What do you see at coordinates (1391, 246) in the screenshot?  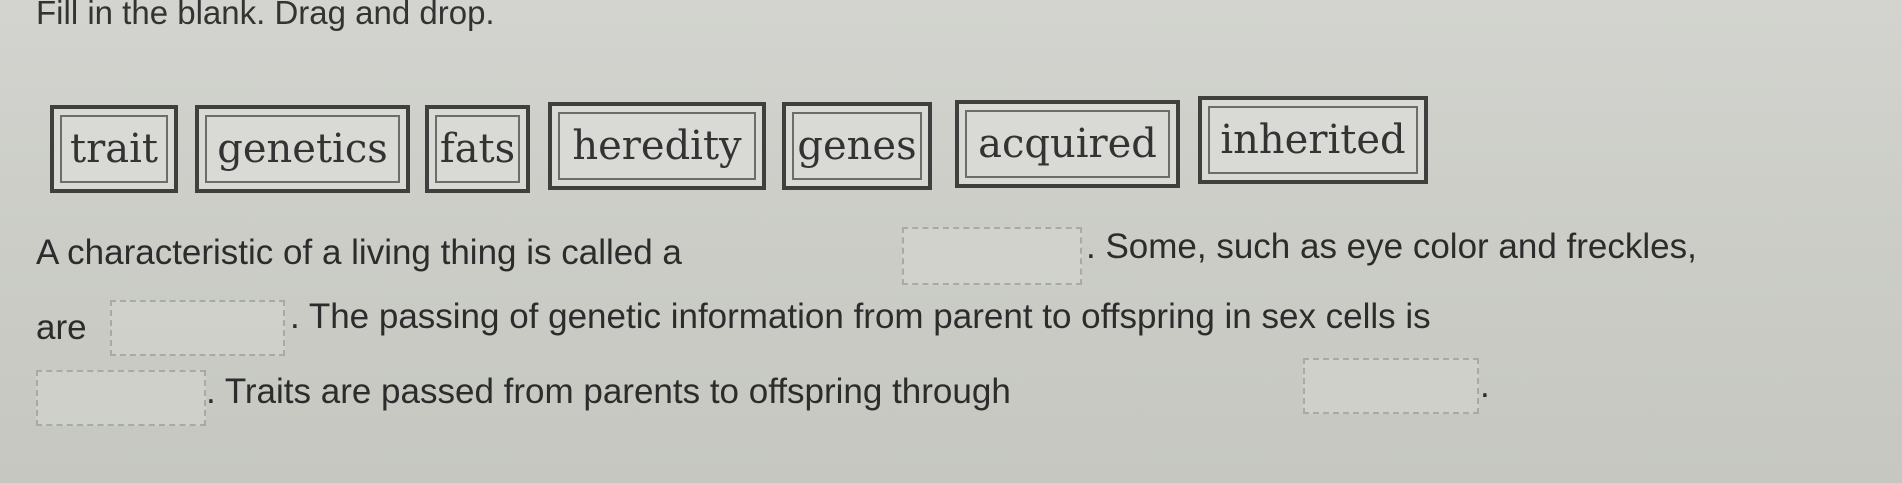 I see `passage-line-1-end: . Some, such as eye color and freckles,` at bounding box center [1391, 246].